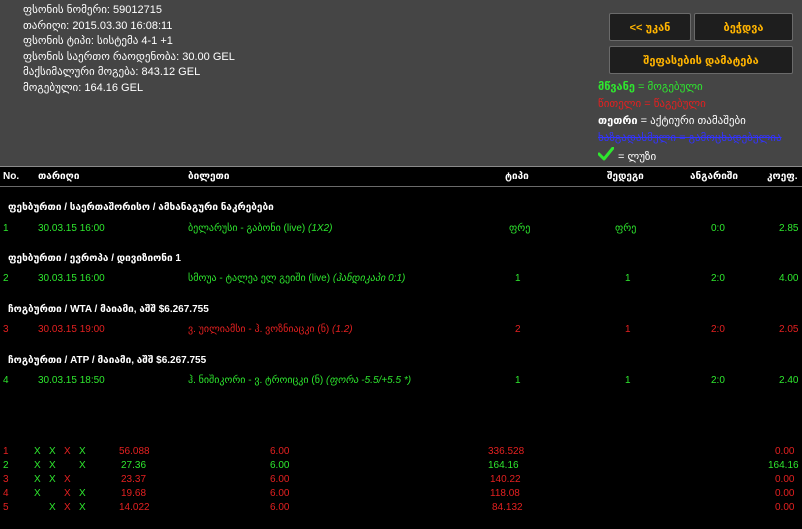 This screenshot has width=802, height=529. What do you see at coordinates (92, 10) in the screenshot?
I see `ticket-number-row: ფსონის ნომერი: 59012715` at bounding box center [92, 10].